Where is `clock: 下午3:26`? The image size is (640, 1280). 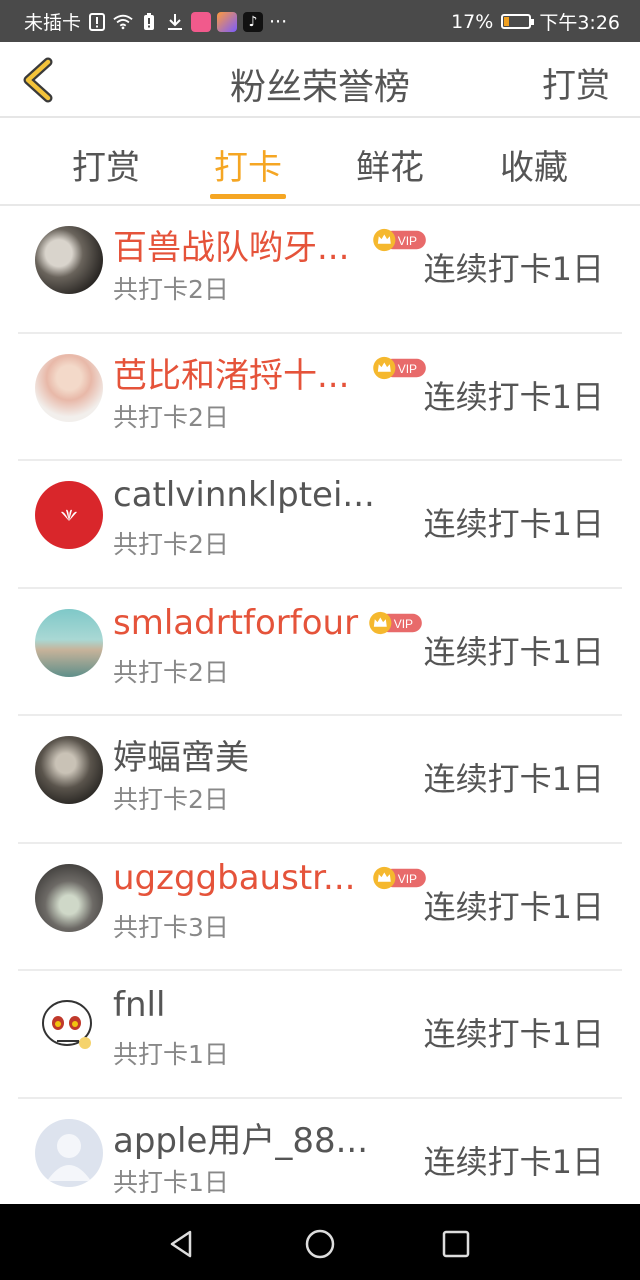 clock: 下午3:26 is located at coordinates (579, 23).